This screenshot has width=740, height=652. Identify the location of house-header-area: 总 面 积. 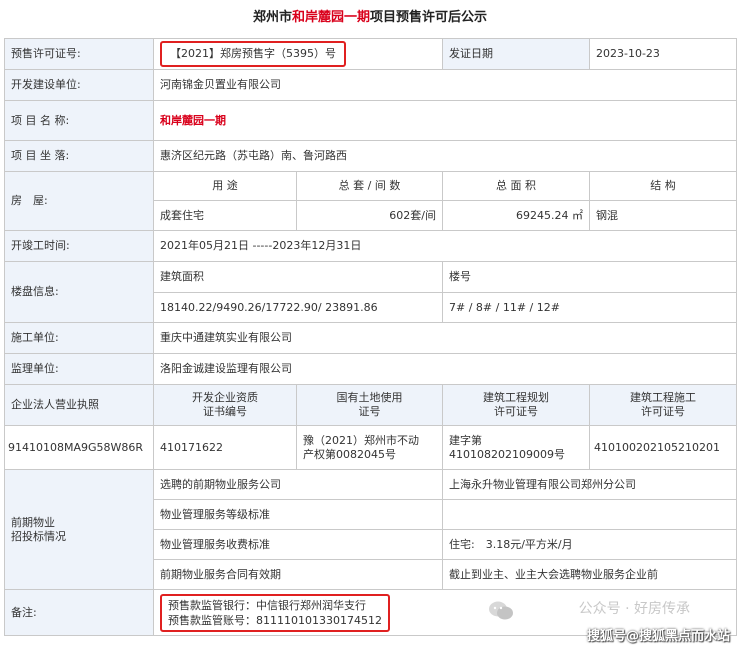
(516, 186).